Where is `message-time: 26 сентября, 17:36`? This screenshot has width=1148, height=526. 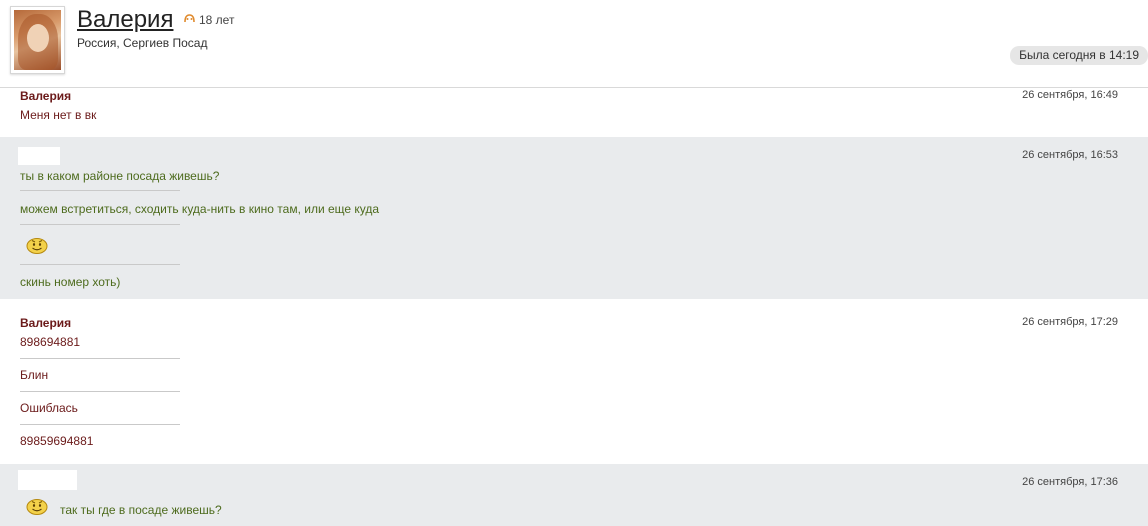
message-time: 26 сентября, 17:36 is located at coordinates (1070, 482).